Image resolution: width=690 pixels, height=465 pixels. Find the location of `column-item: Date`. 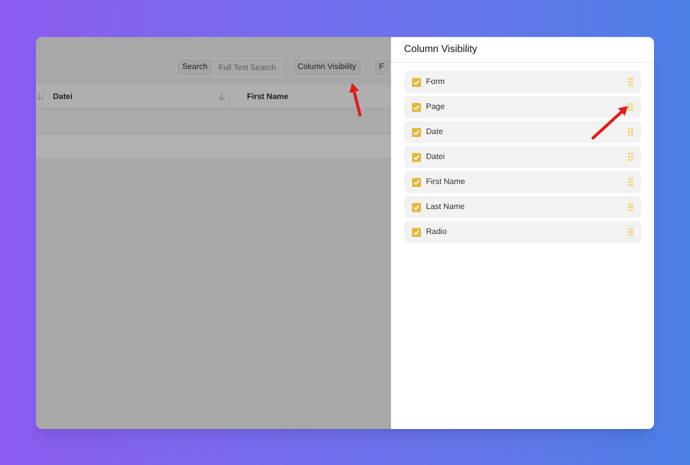

column-item: Date is located at coordinates (522, 132).